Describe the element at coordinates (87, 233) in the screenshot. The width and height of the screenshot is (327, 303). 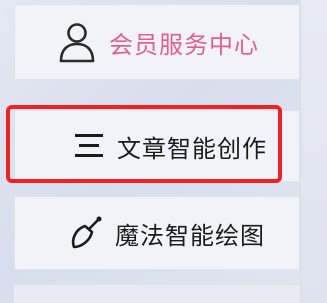
I see `brush-icon` at that location.